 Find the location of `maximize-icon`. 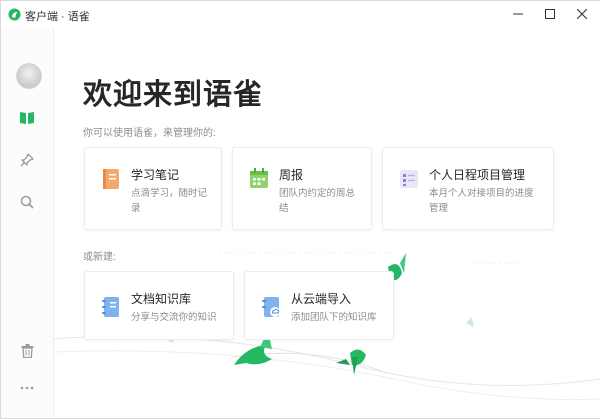

maximize-icon is located at coordinates (550, 14).